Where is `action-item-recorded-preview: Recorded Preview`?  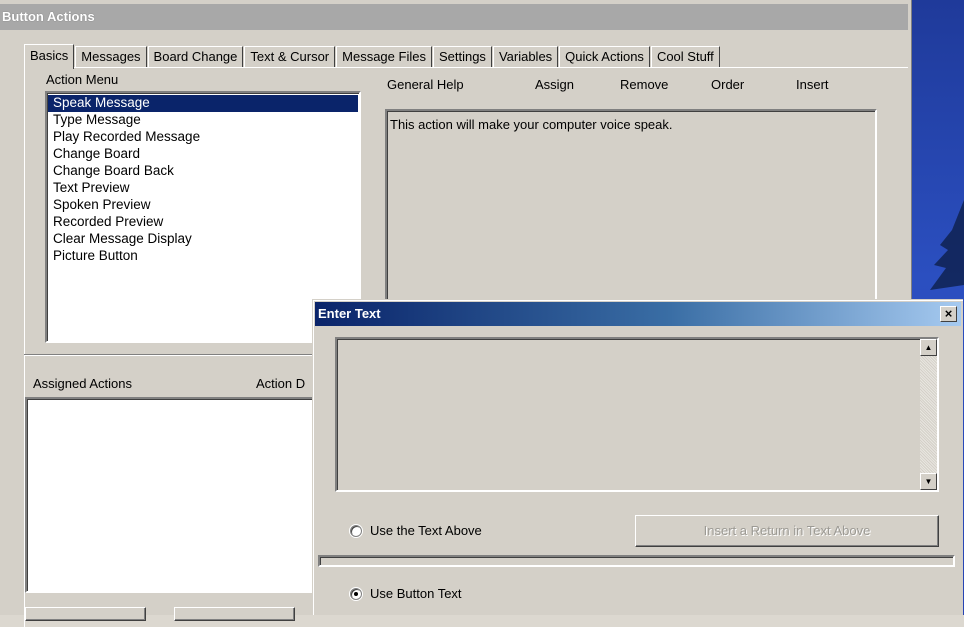 action-item-recorded-preview: Recorded Preview is located at coordinates (203, 222).